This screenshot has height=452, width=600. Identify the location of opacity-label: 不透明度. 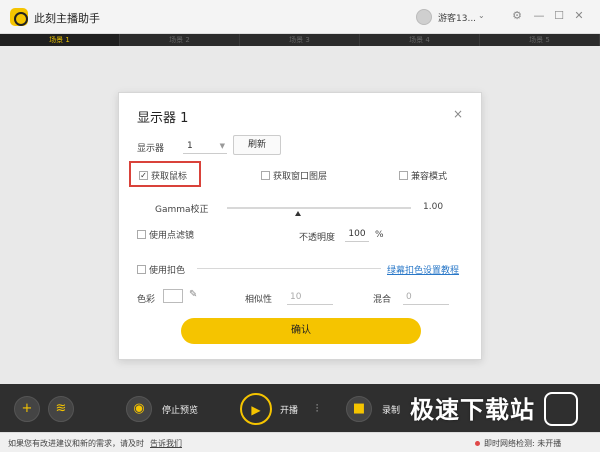
(317, 238).